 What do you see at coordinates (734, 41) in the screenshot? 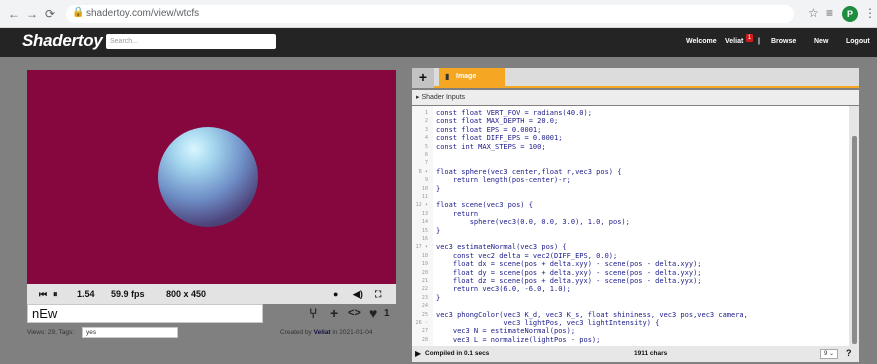
I see `username-link: Veliat` at bounding box center [734, 41].